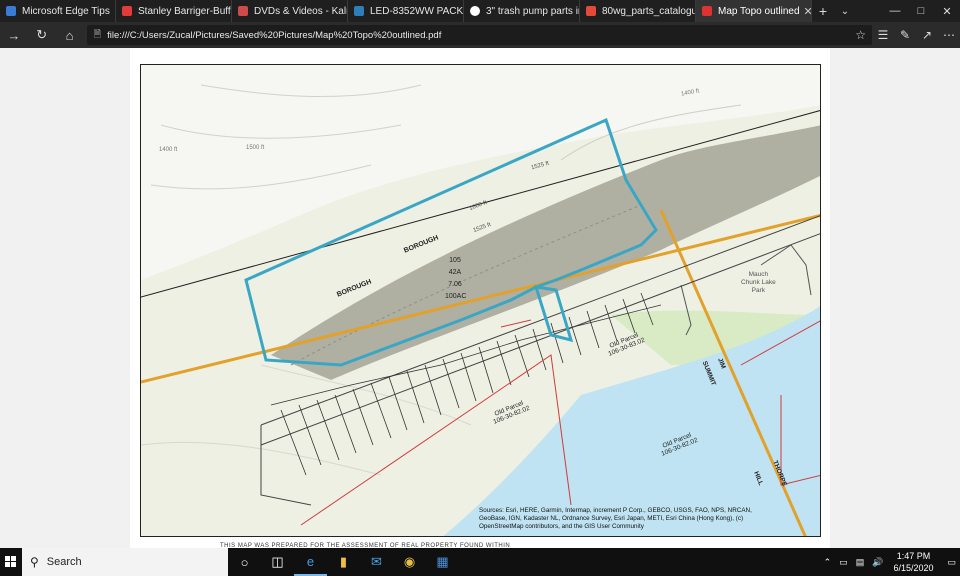 The image size is (960, 576). I want to click on parcel-acres: 100AC, so click(456, 296).